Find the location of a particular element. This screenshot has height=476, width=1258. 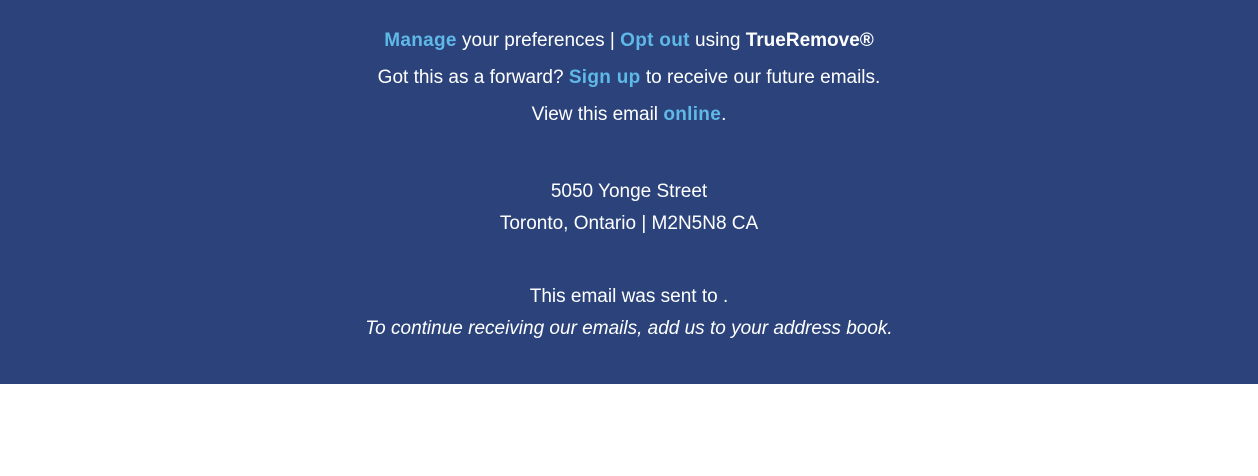

view-online-suffix-text: . is located at coordinates (724, 114).